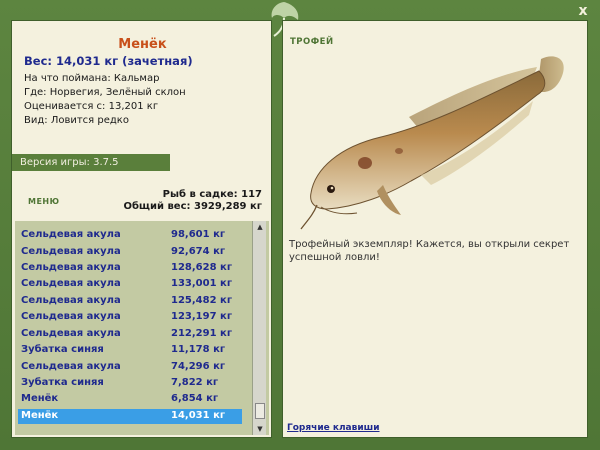  I want to click on list-item-weight: 7,822 кг, so click(195, 382).